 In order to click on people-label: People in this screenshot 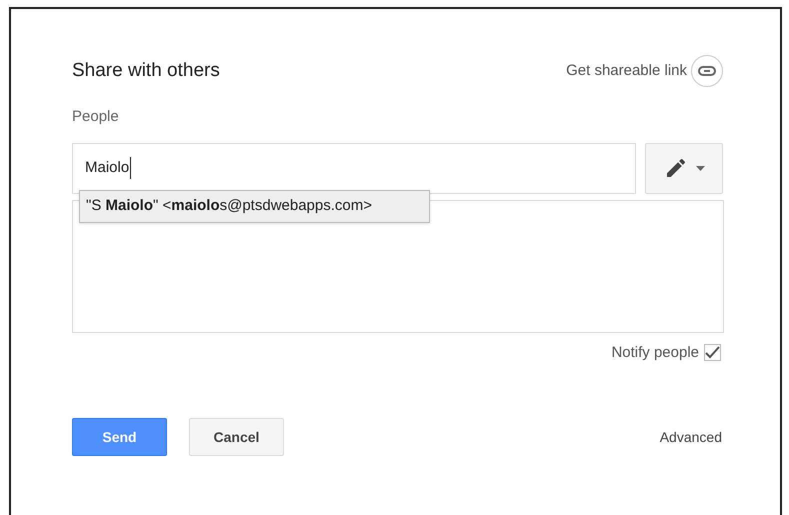, I will do `click(96, 117)`.